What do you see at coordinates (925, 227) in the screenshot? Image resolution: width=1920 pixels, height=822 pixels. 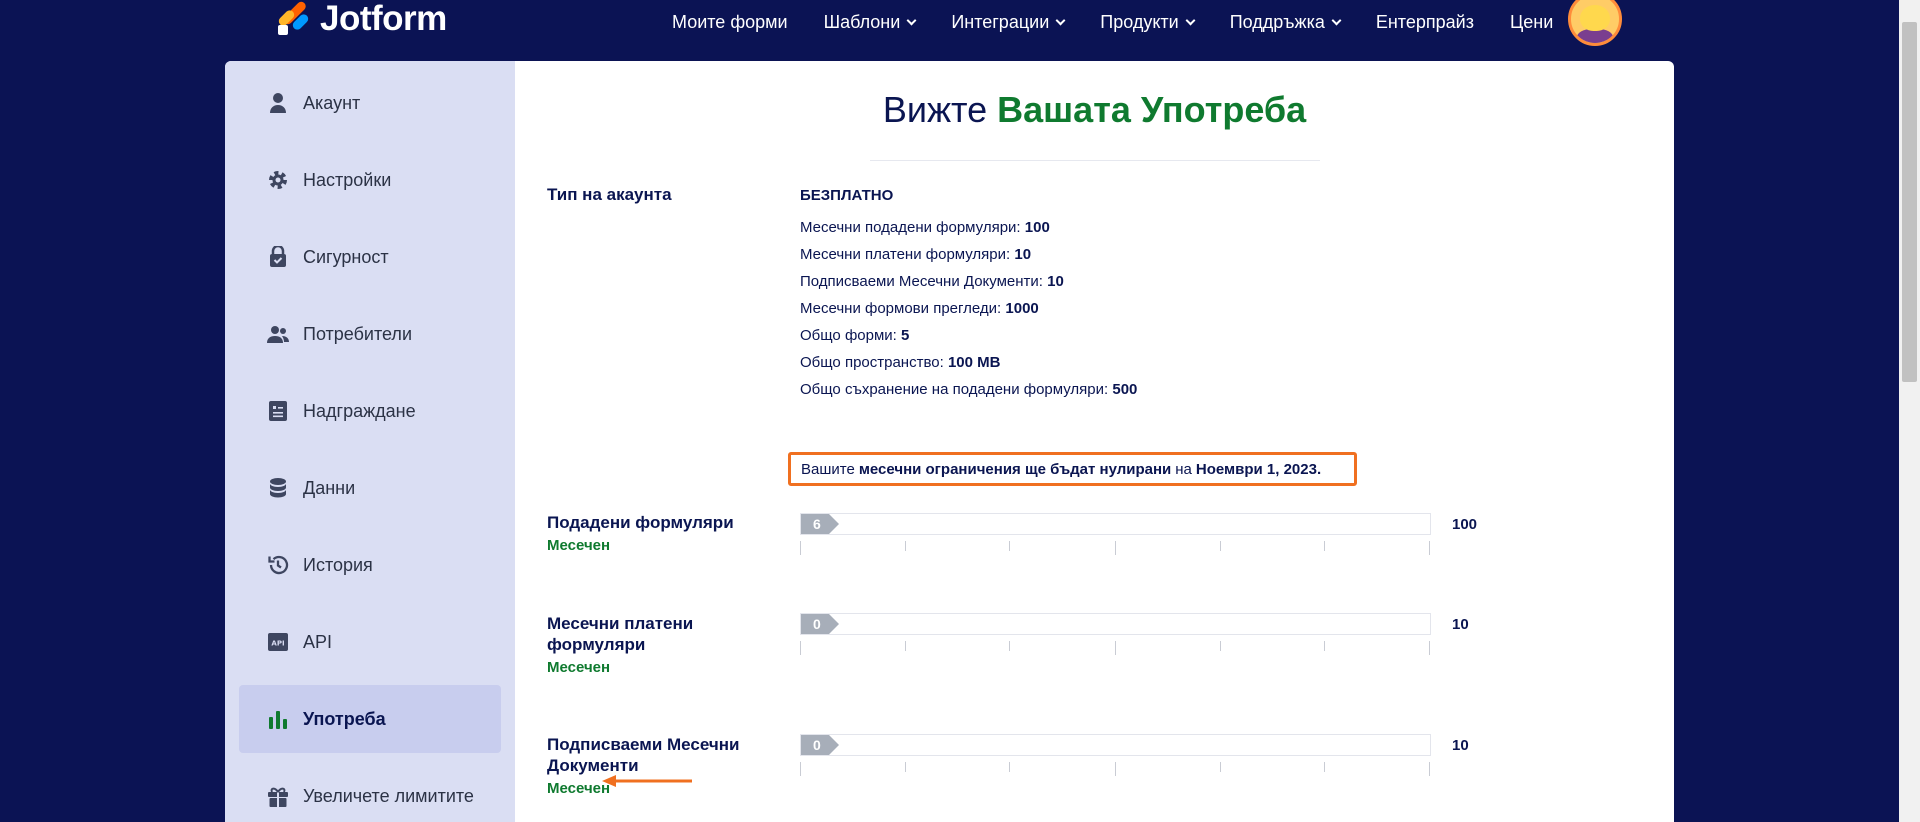 I see `plan-limit-line: Месечни подадени формуляри: 100` at bounding box center [925, 227].